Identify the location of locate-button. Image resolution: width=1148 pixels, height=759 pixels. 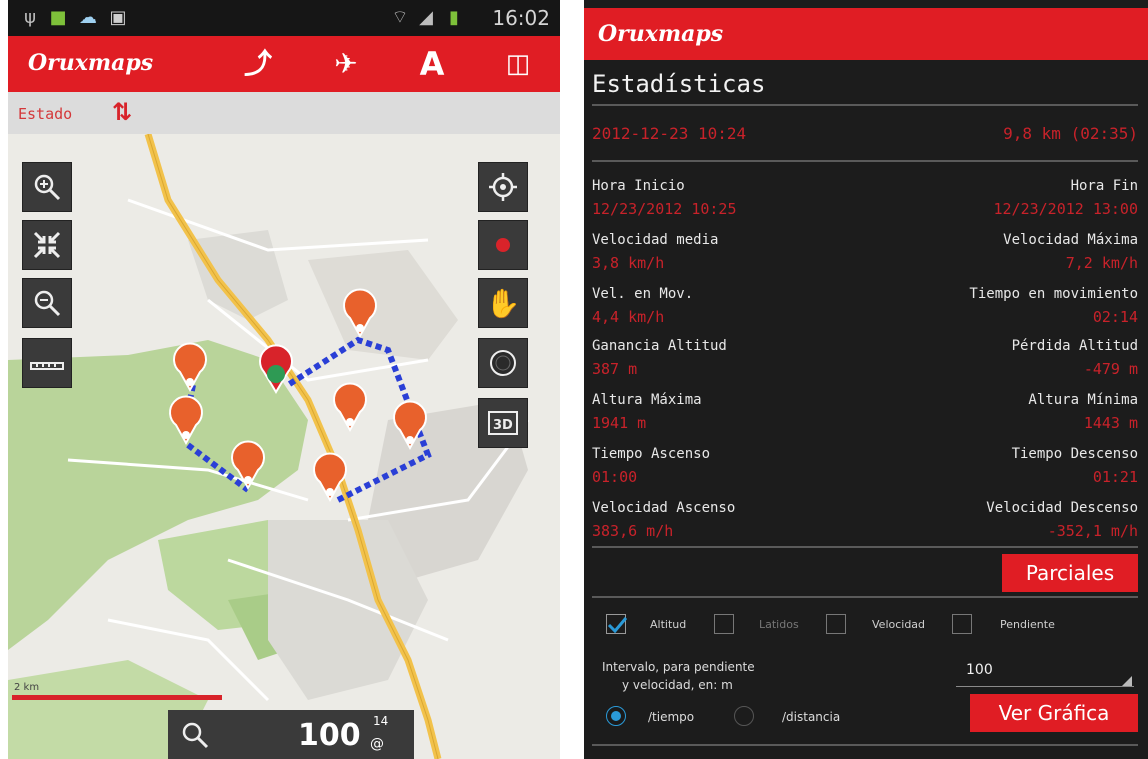
(503, 187).